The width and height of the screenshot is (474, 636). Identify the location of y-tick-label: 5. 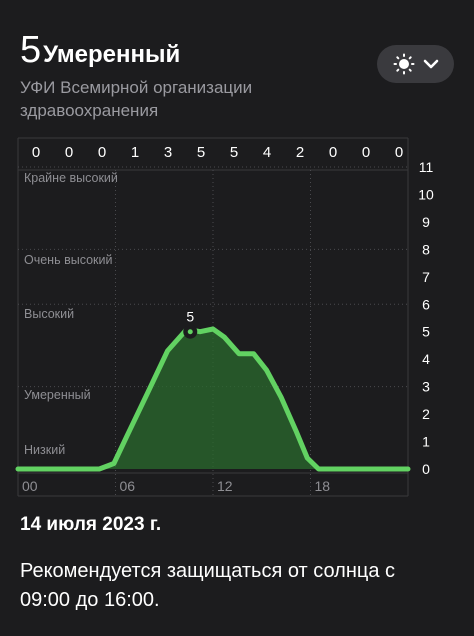
(426, 332).